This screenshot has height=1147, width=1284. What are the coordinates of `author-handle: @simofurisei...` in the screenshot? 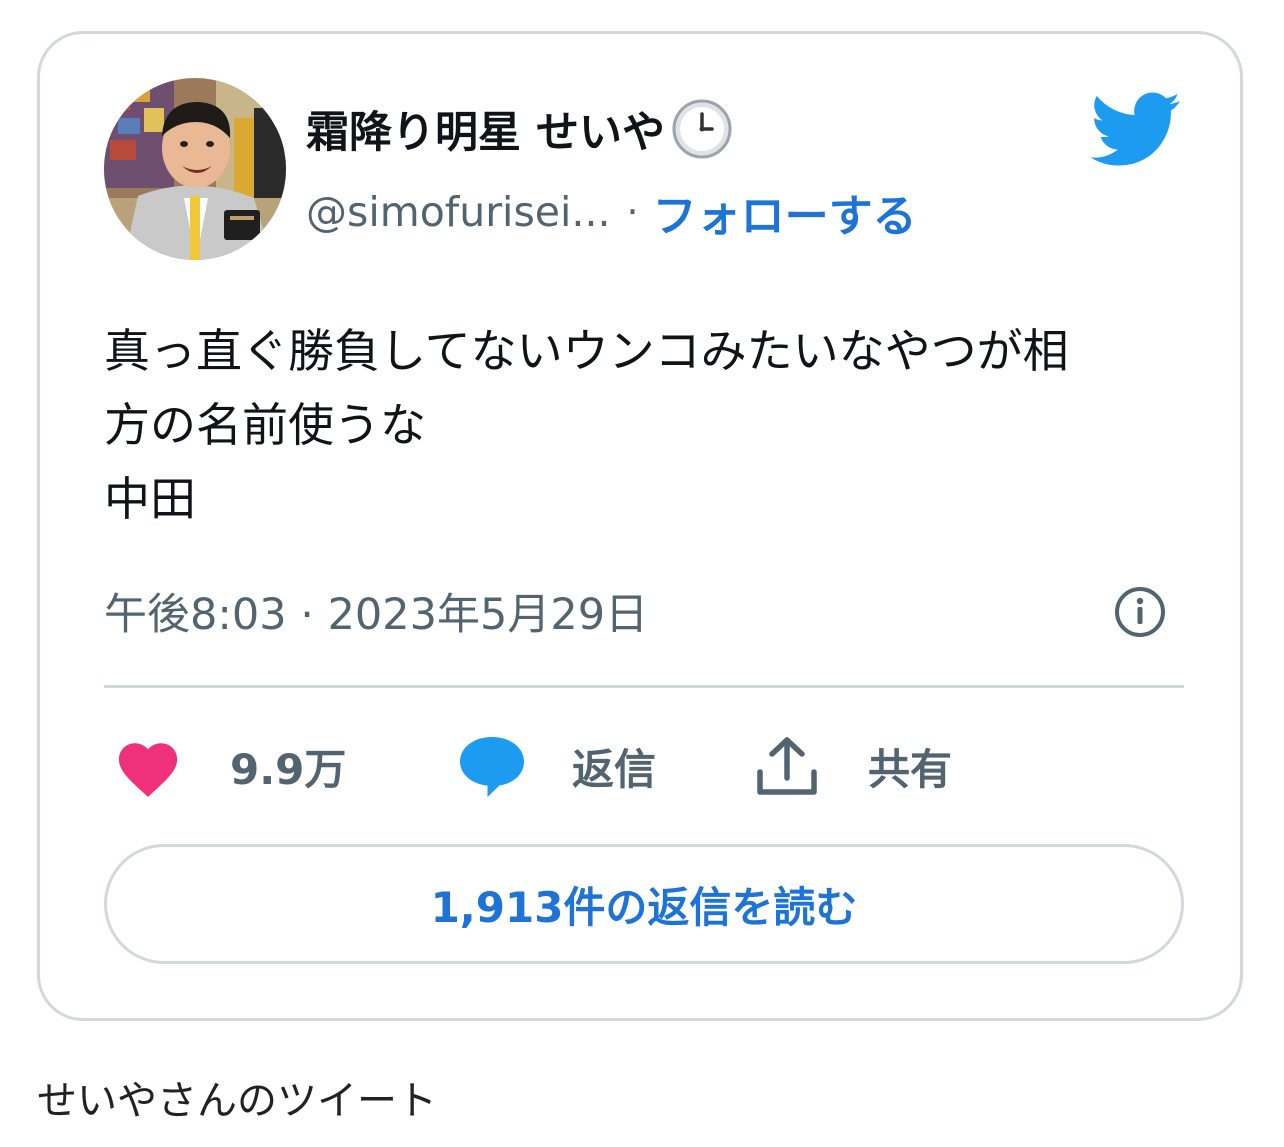 It's located at (458, 212).